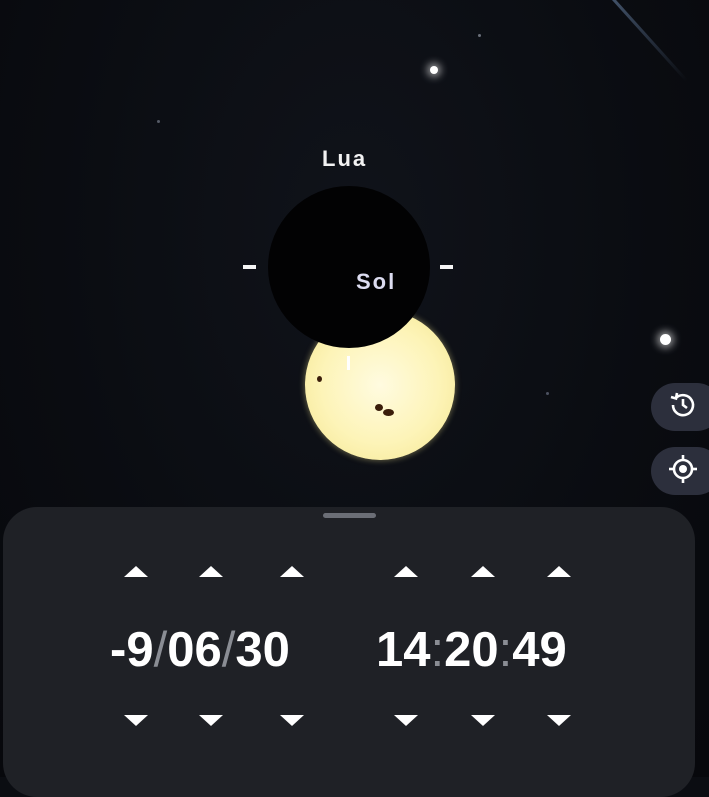 The image size is (709, 797). Describe the element at coordinates (132, 650) in the screenshot. I see `year-value: -9` at that location.